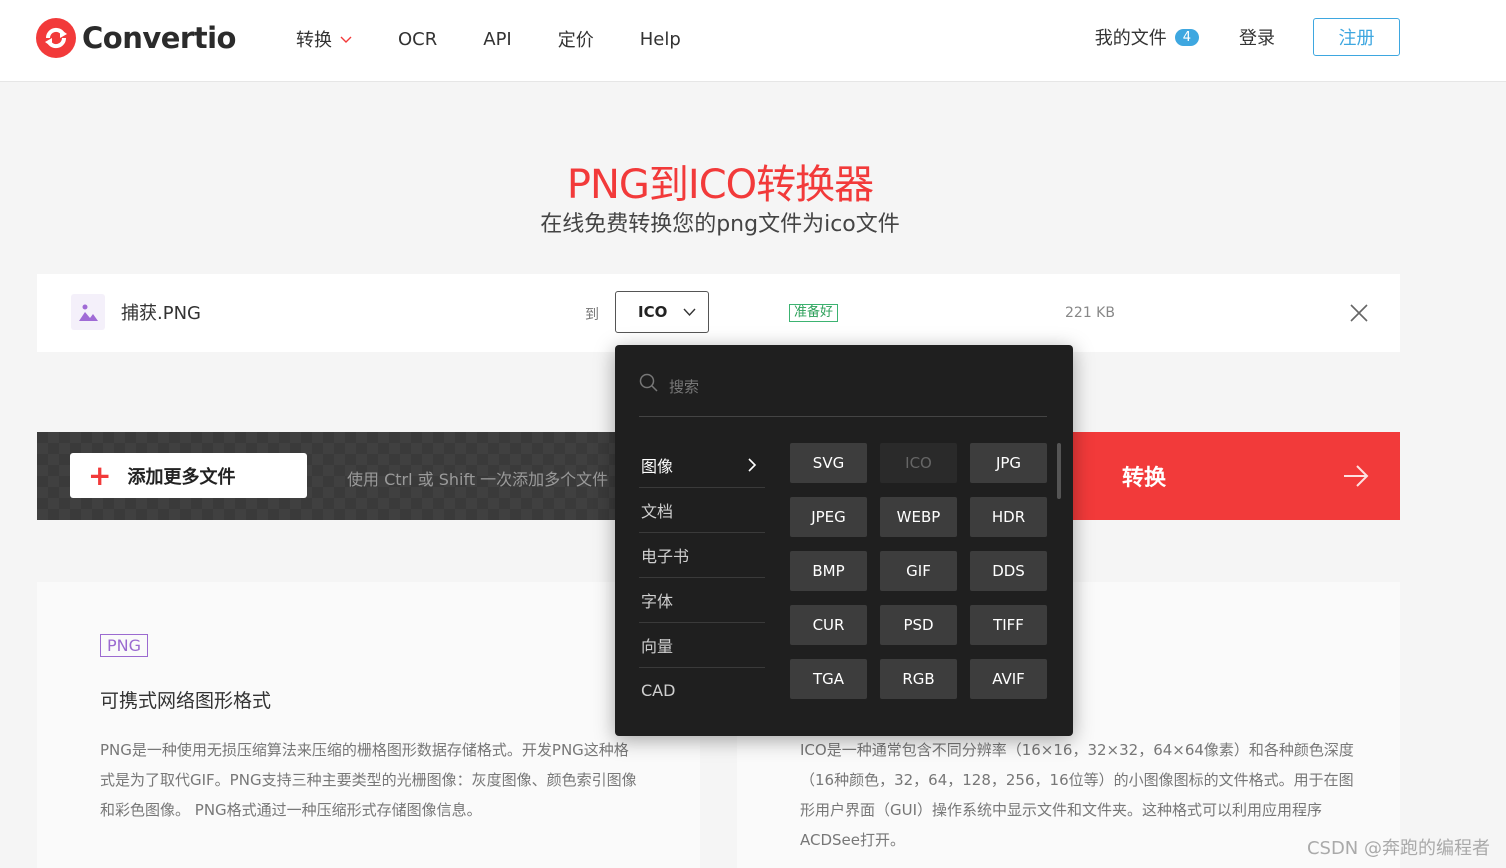 This screenshot has height=868, width=1506. Describe the element at coordinates (497, 39) in the screenshot. I see `nav-api: API` at that location.